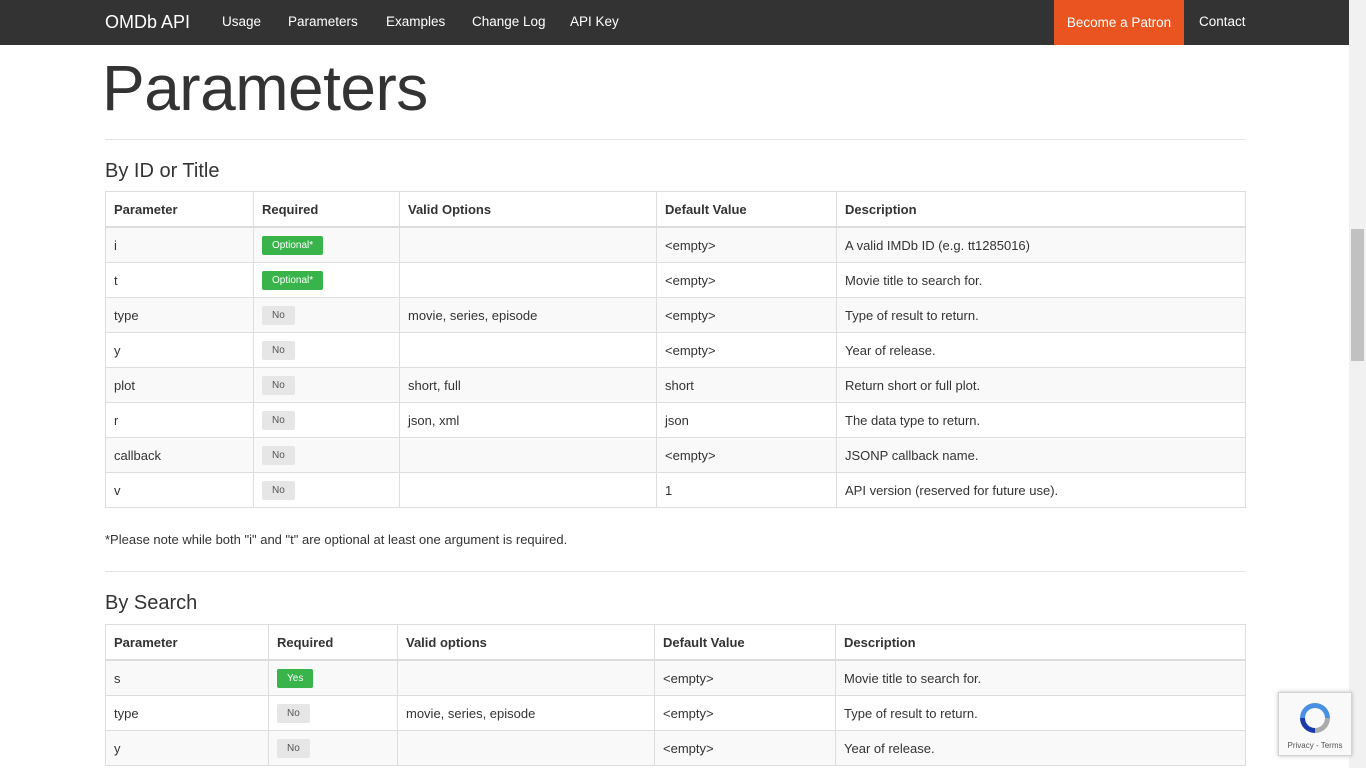 The height and width of the screenshot is (768, 1366). Describe the element at coordinates (295, 678) in the screenshot. I see `required-badge: Yes` at that location.